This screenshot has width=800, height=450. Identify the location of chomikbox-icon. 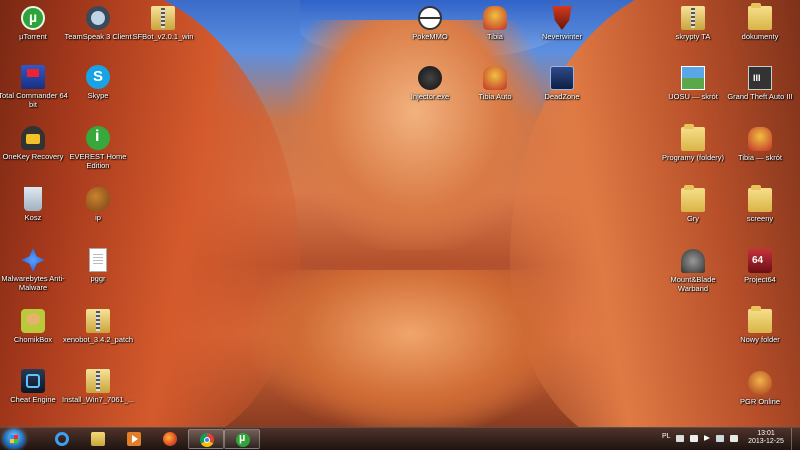
(33, 321).